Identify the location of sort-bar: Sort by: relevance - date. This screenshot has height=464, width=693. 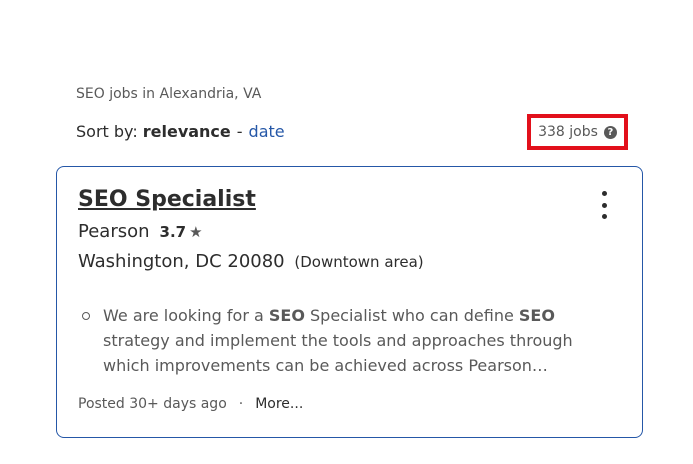
(180, 131).